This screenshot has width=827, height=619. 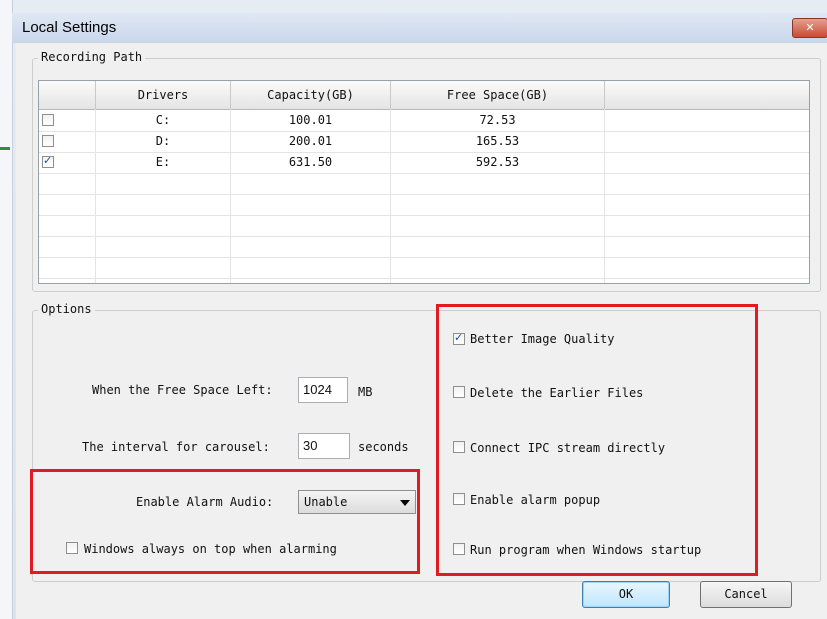 What do you see at coordinates (424, 163) in the screenshot?
I see `table-row: E: 631.50 592.53` at bounding box center [424, 163].